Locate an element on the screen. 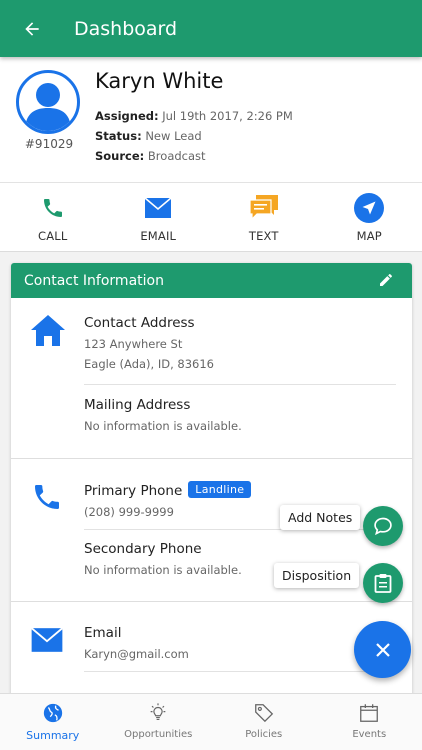  add-notes-button is located at coordinates (383, 526).